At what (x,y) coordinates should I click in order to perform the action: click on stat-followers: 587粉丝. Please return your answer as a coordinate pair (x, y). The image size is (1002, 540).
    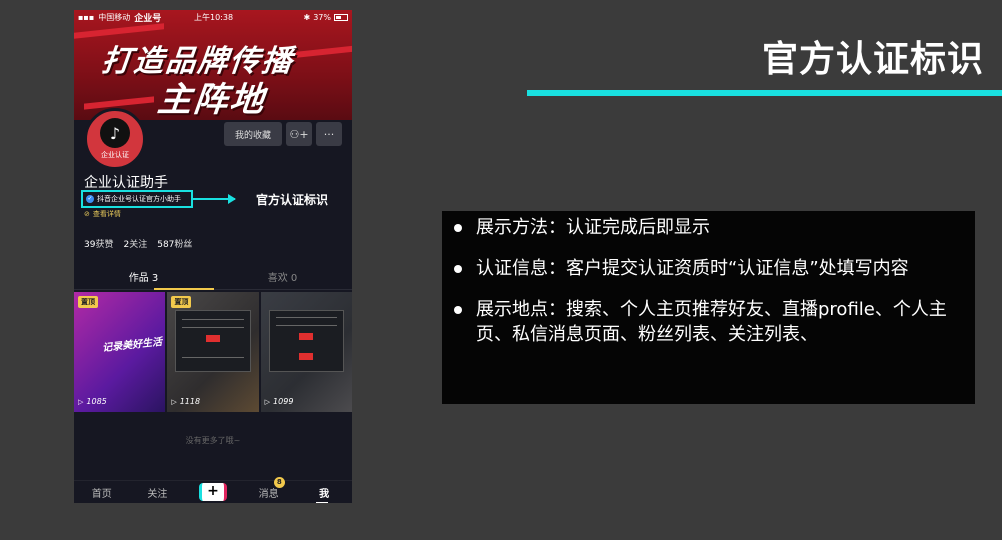
    Looking at the image, I should click on (174, 243).